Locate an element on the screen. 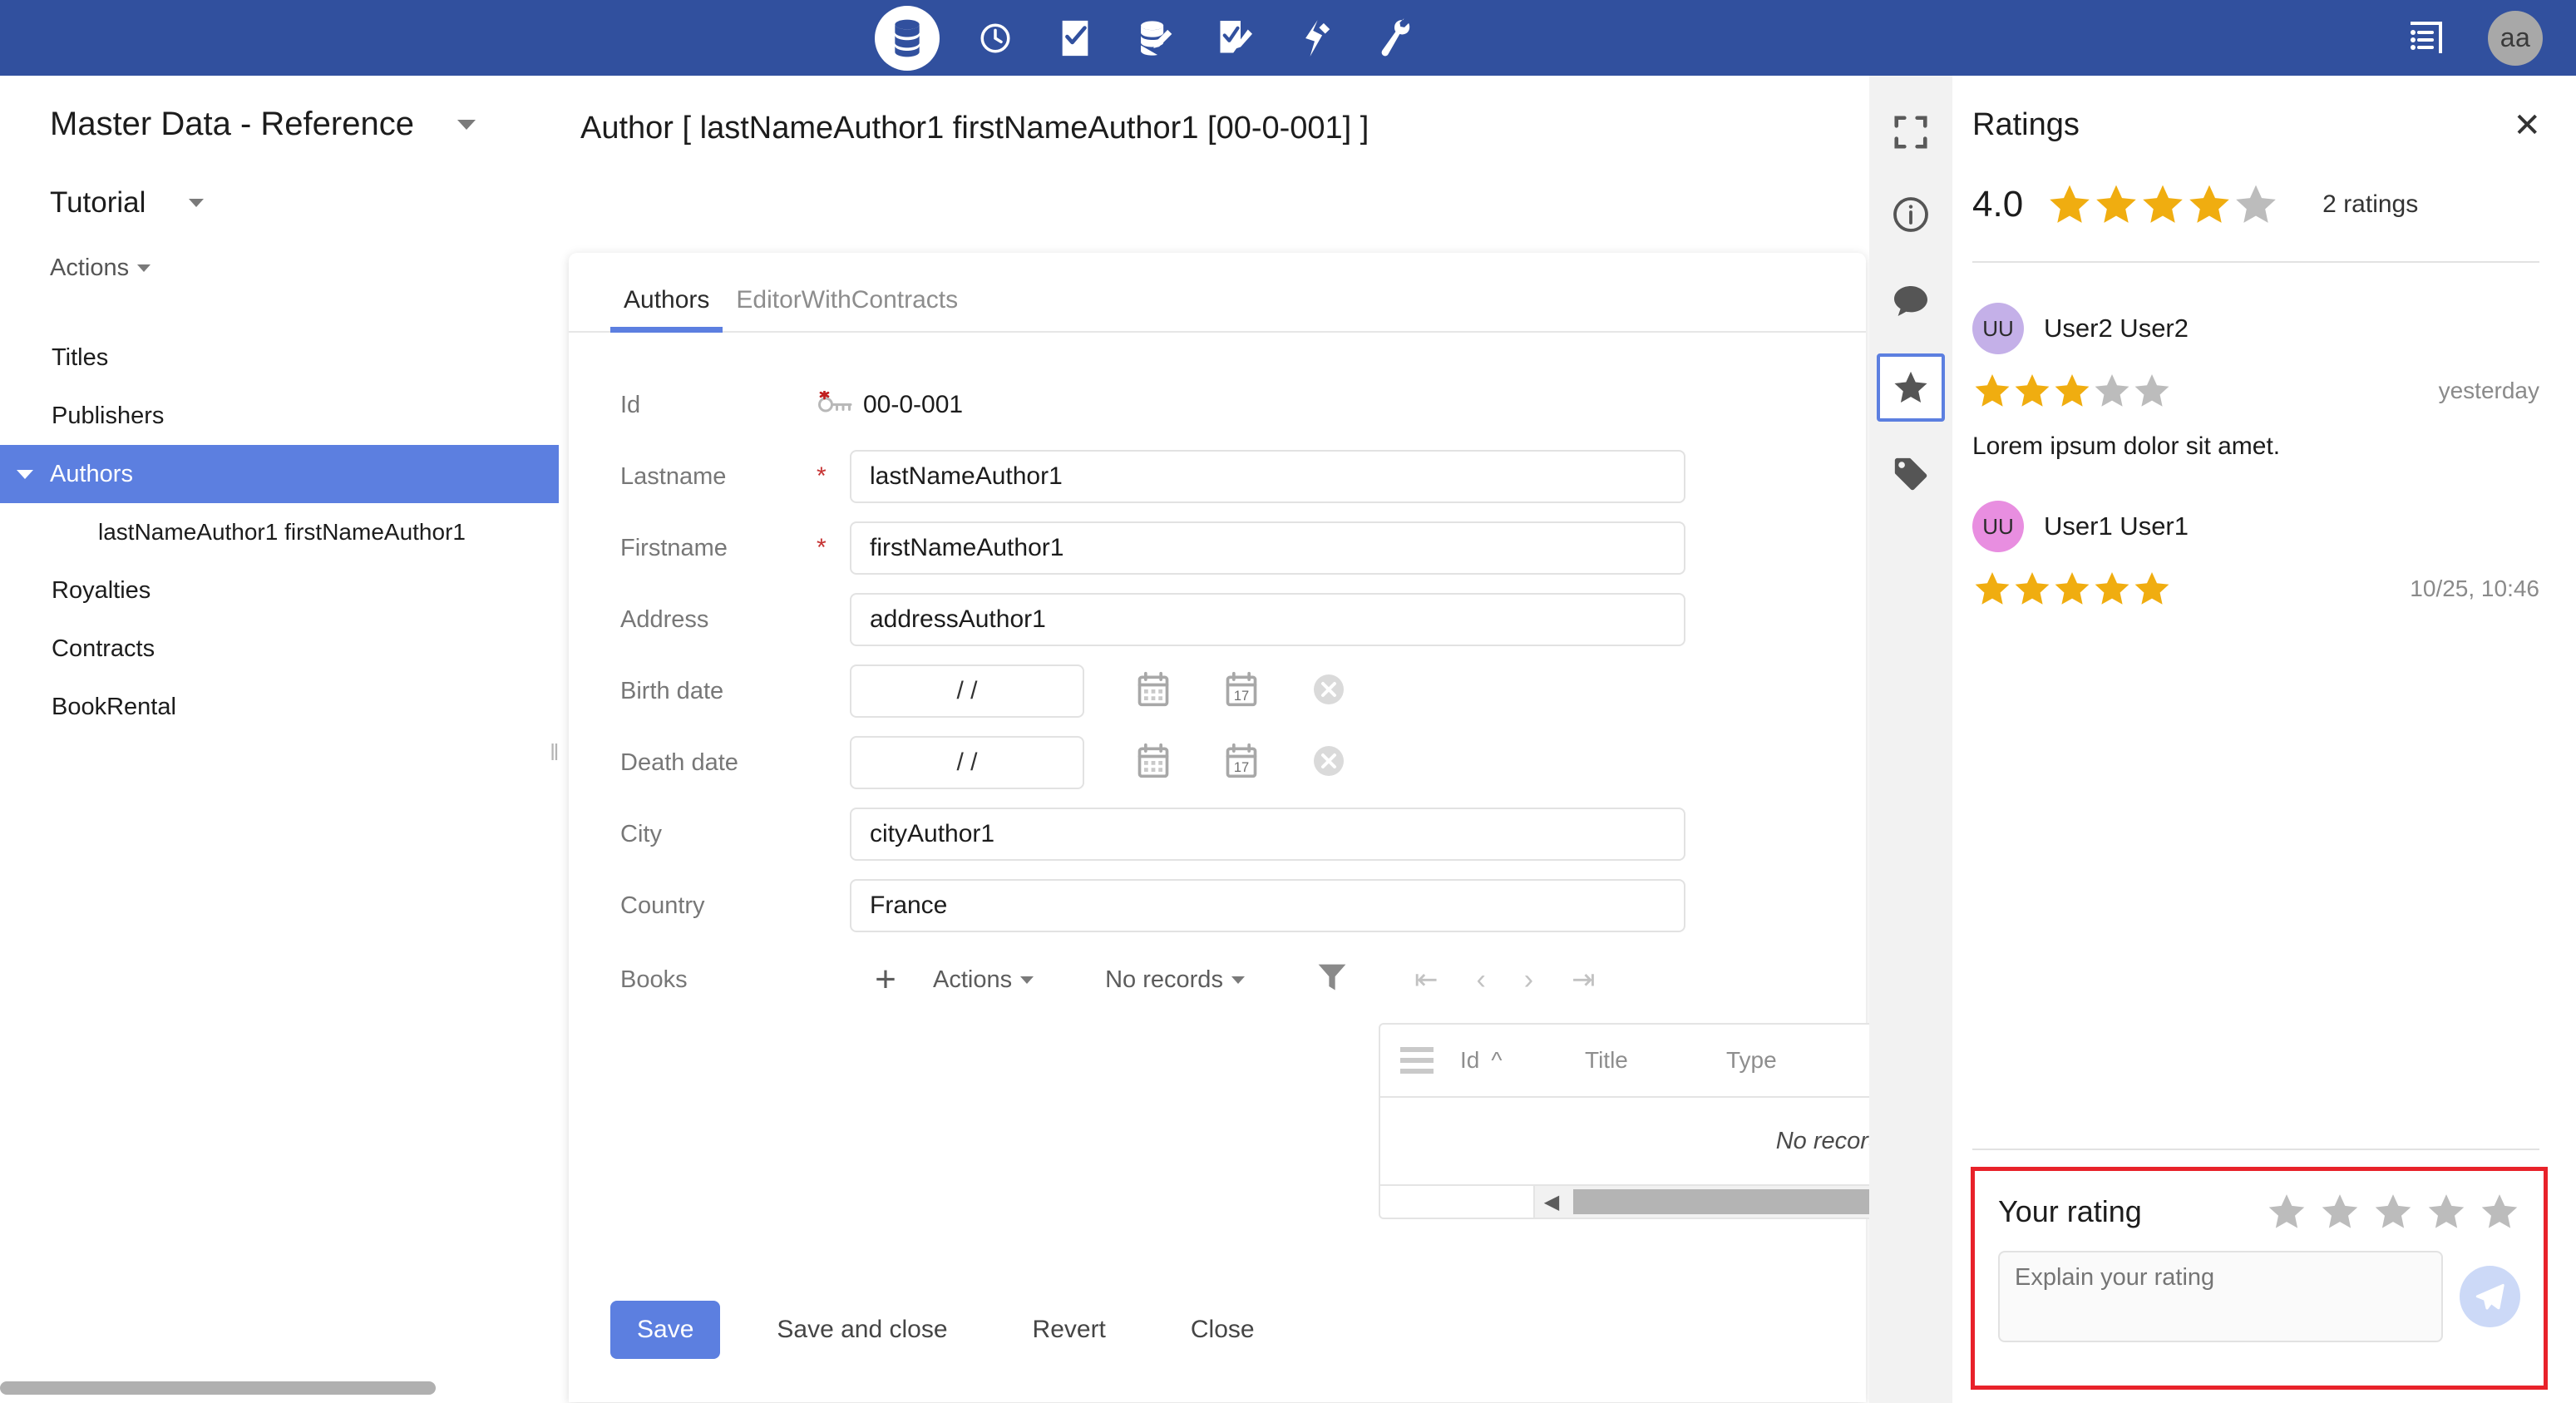 This screenshot has width=2576, height=1403. user-avatar-initials: aa is located at coordinates (2515, 37).